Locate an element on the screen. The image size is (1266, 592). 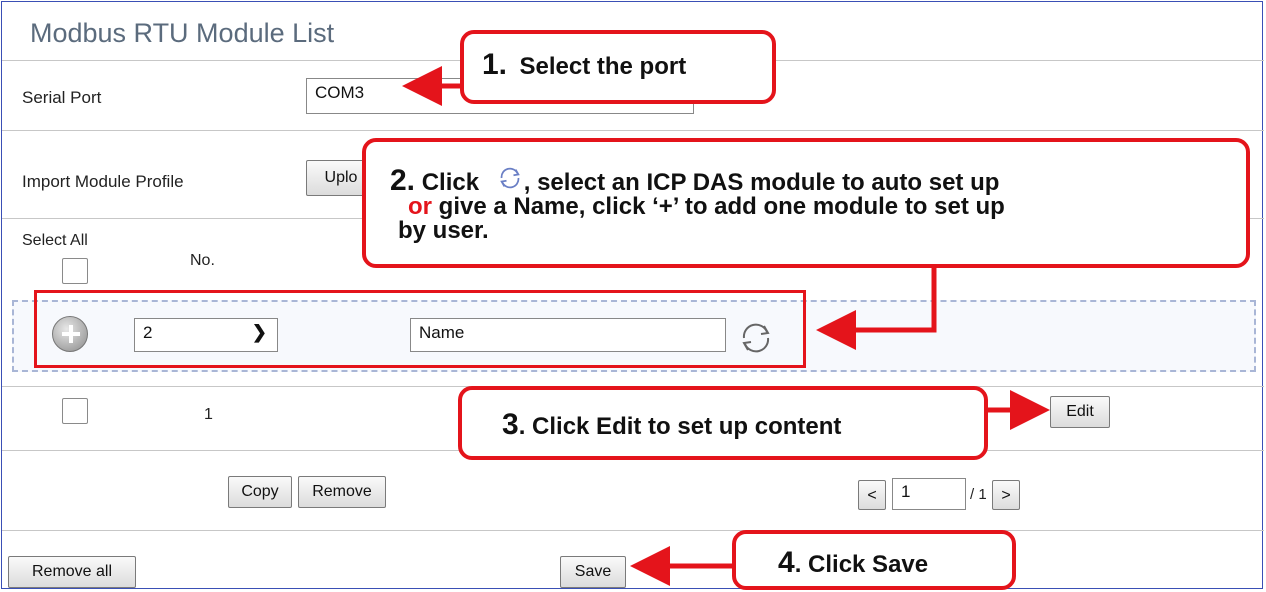
refresh-icon is located at coordinates (509, 178).